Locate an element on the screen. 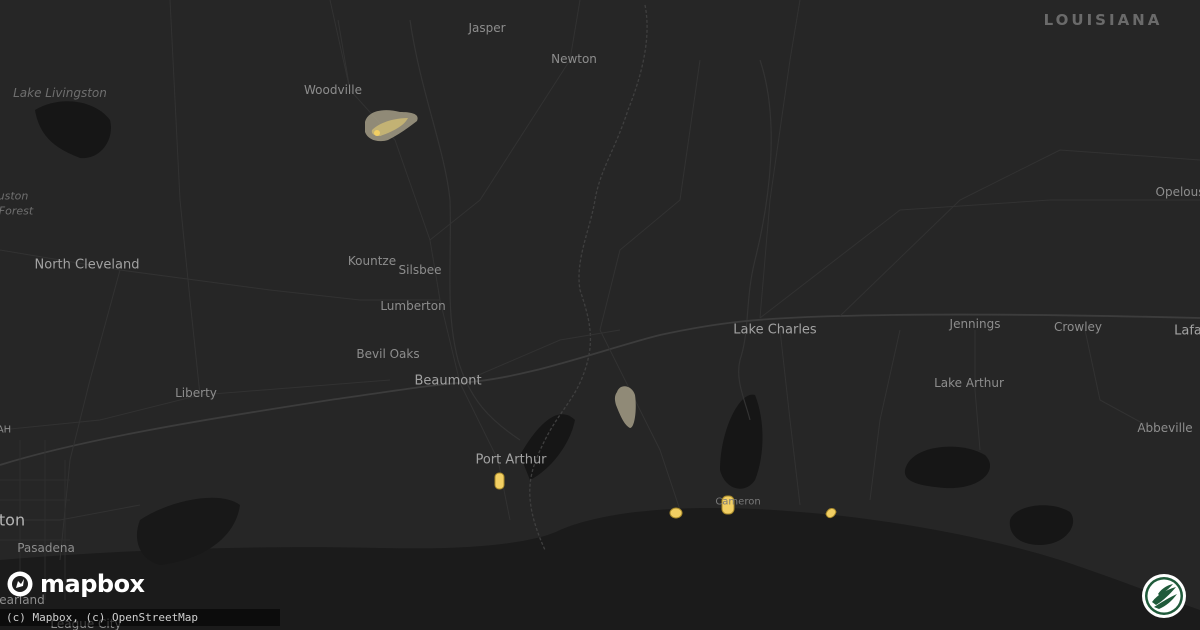  place-label-woodville: Woodville is located at coordinates (333, 90).